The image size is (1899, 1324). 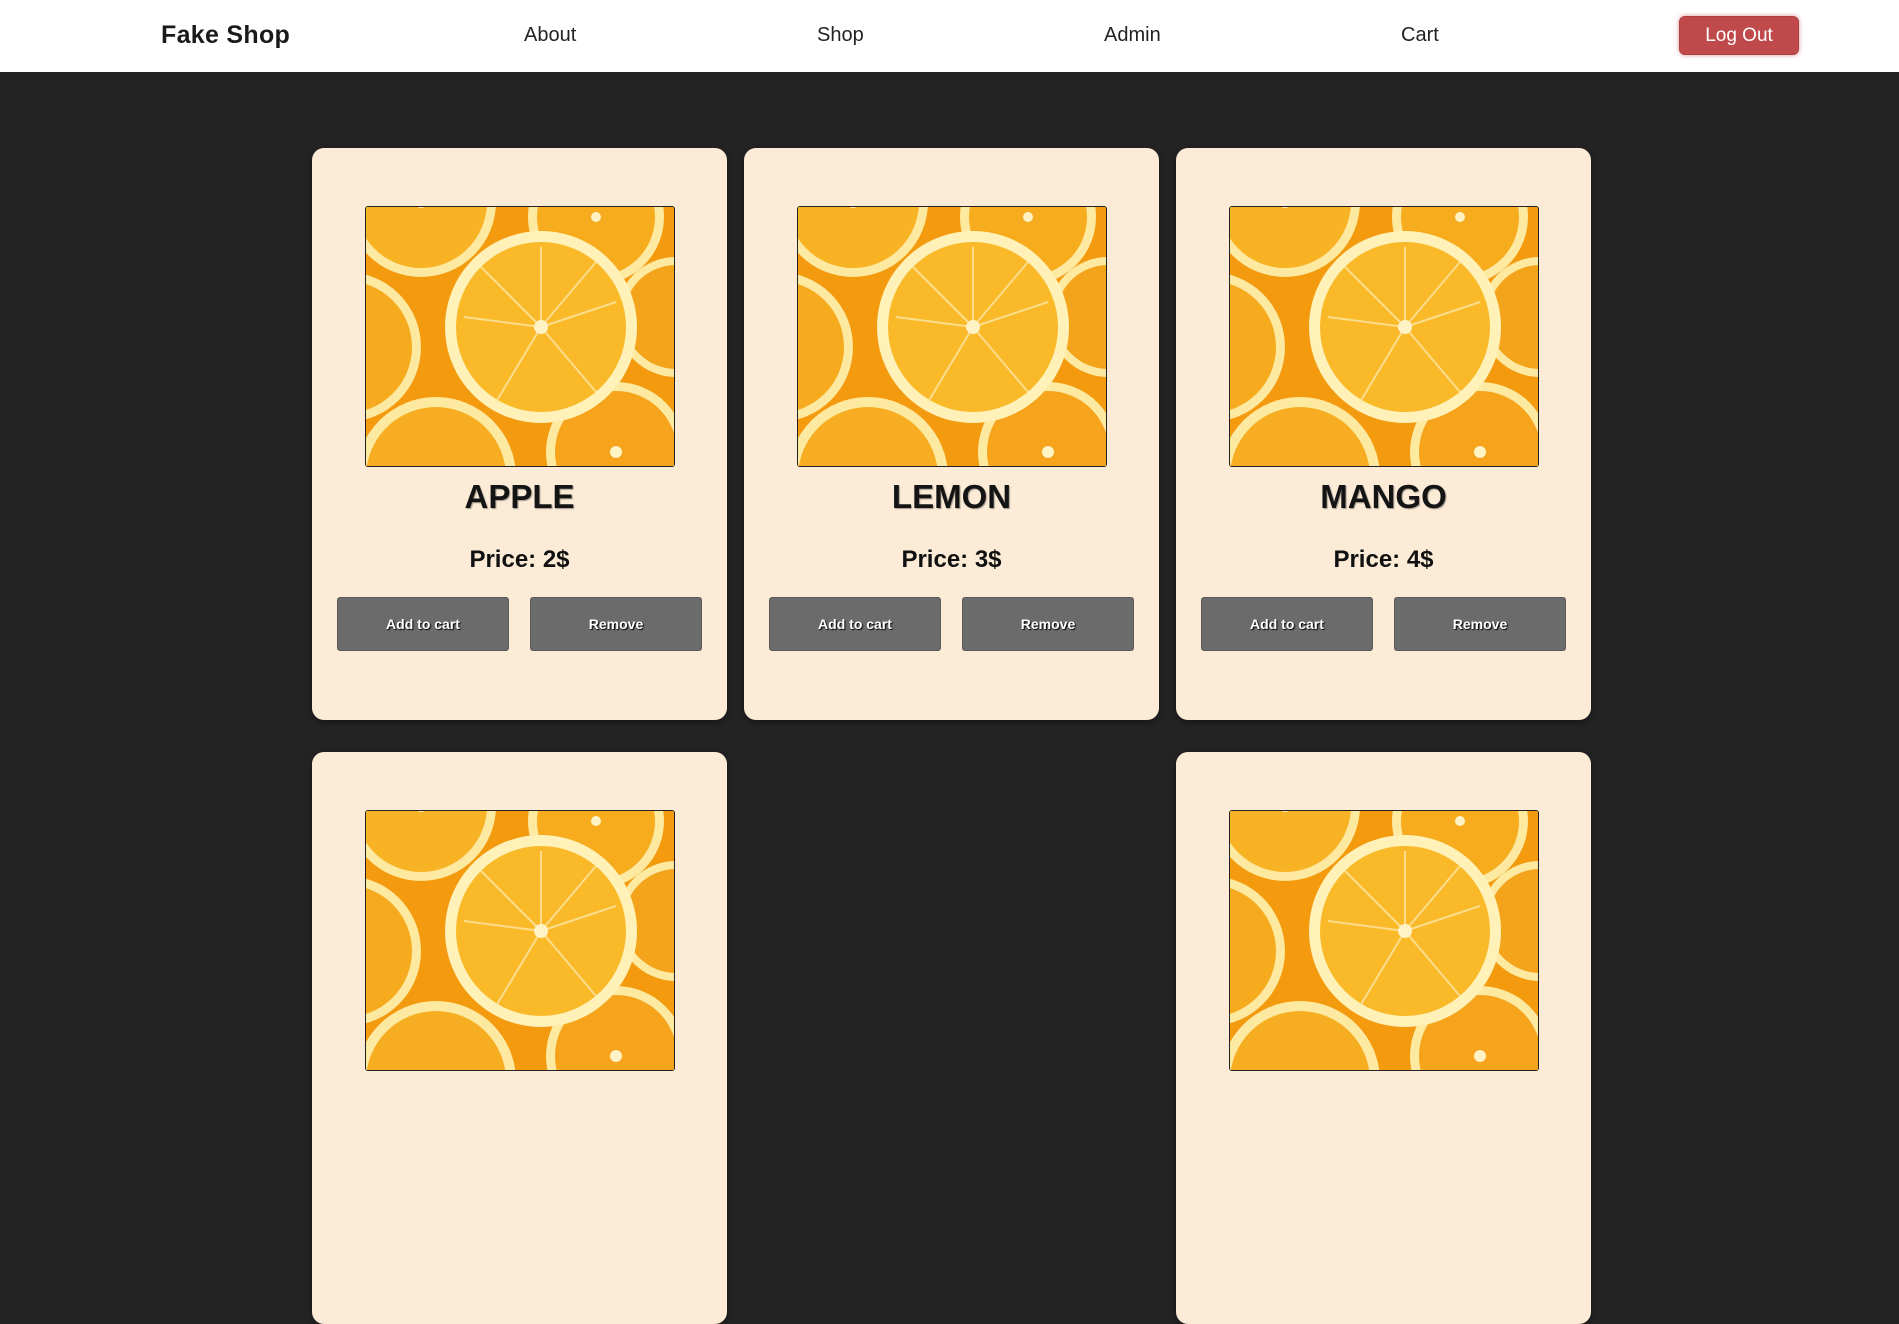 I want to click on product-card: APPLE Price: 2$ Add to cart Remove, so click(x=519, y=434).